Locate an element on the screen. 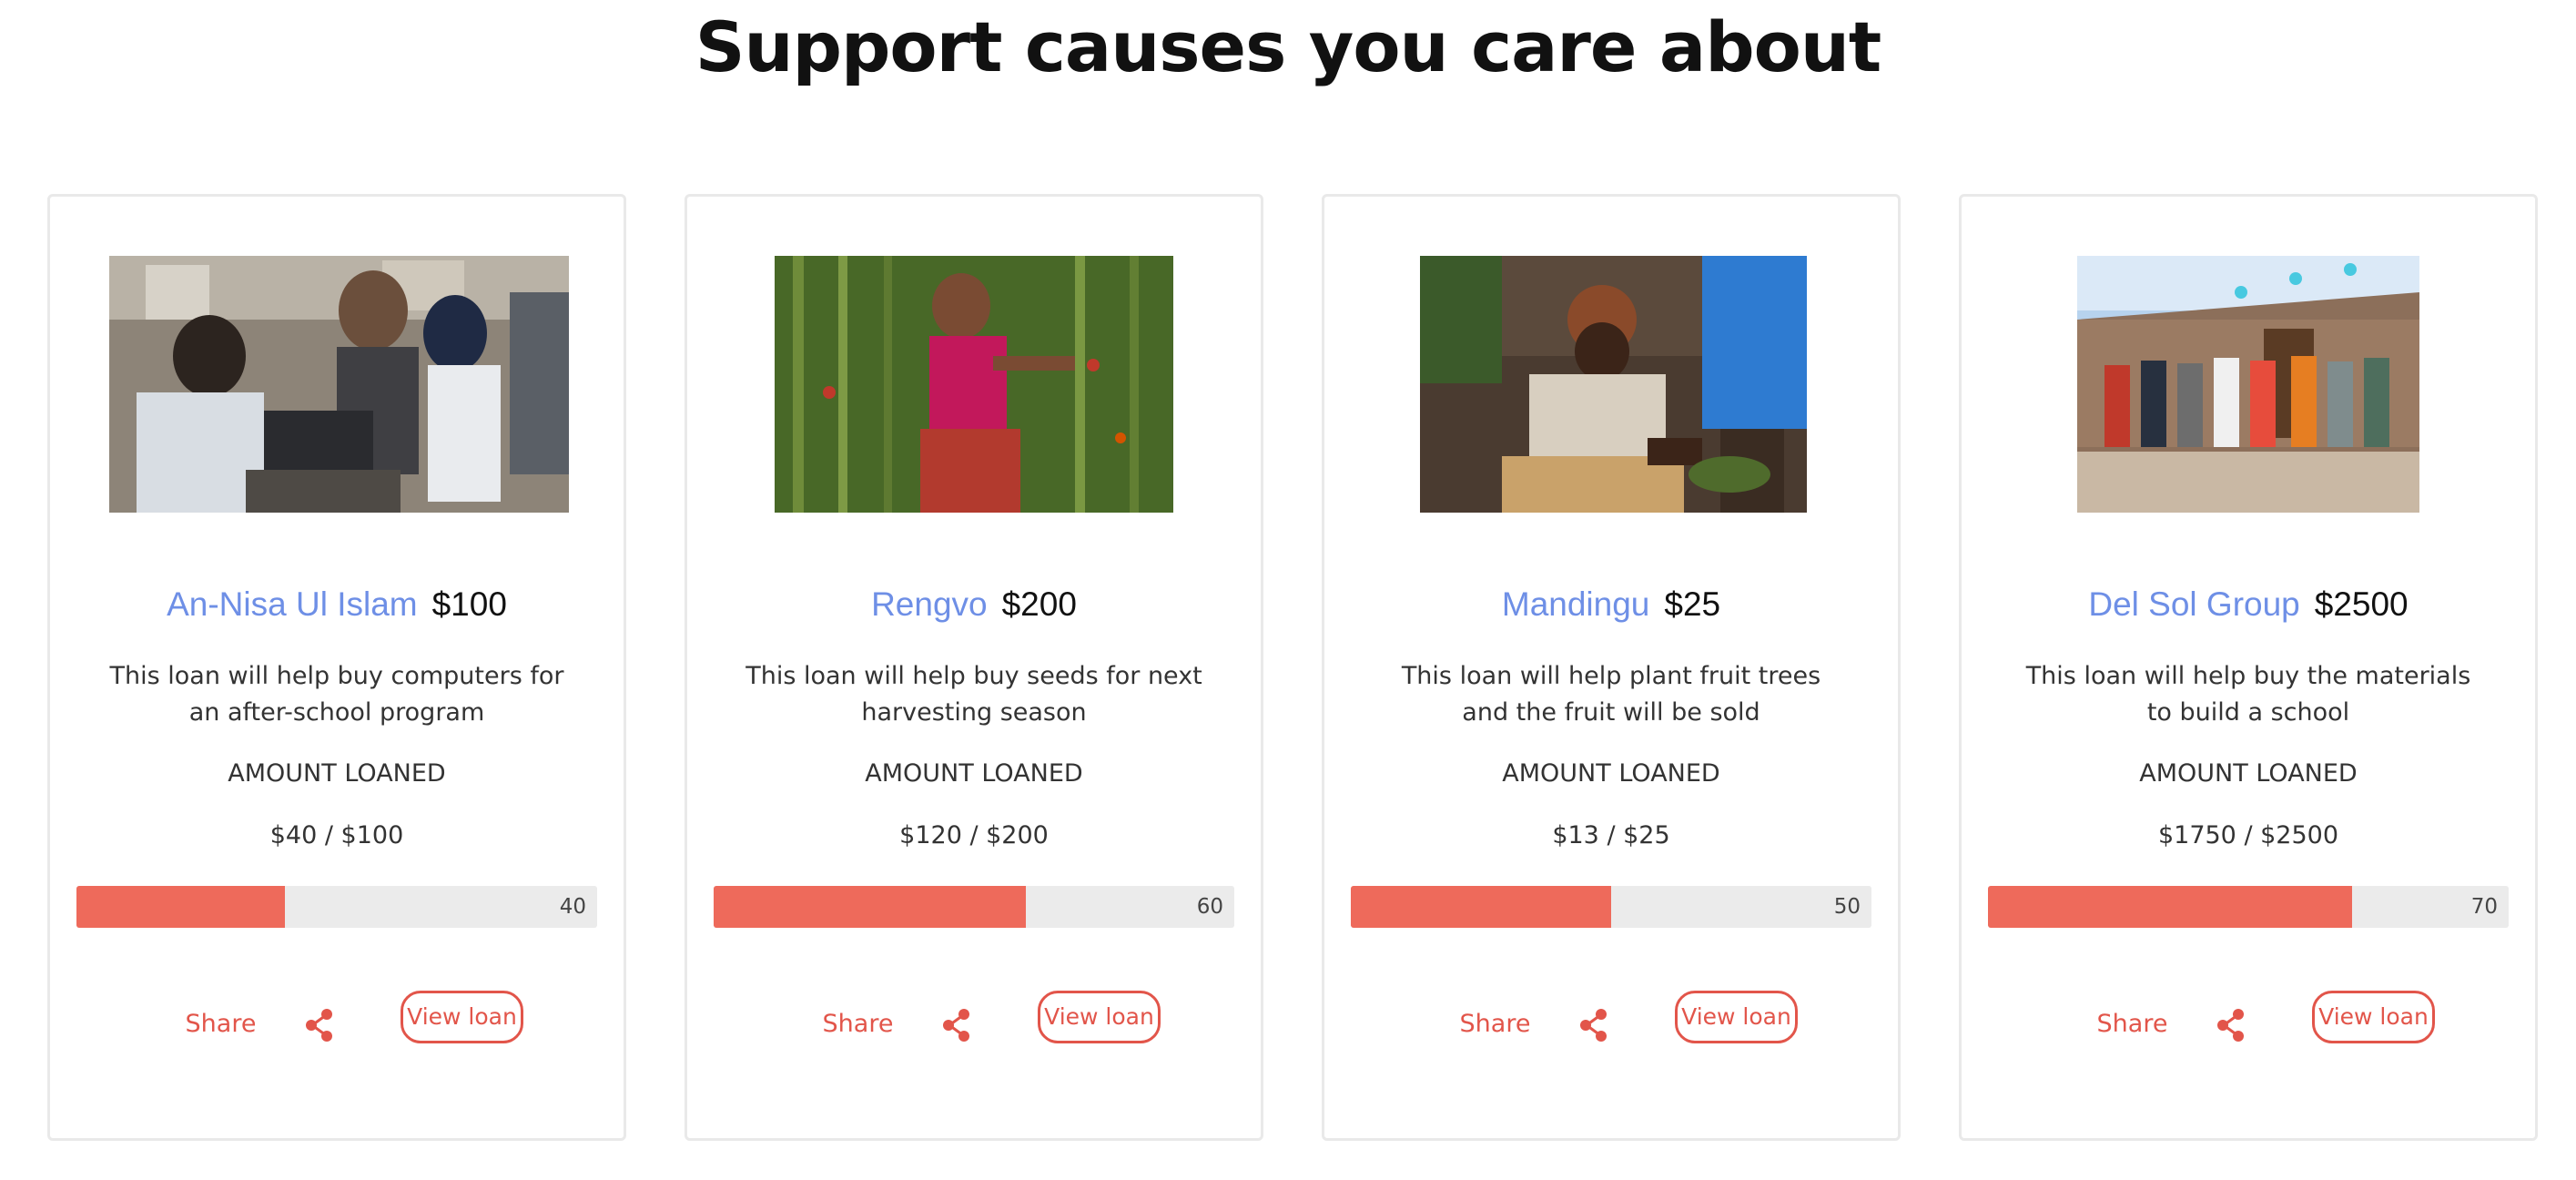  loan-progress-bar: 60 is located at coordinates (974, 907).